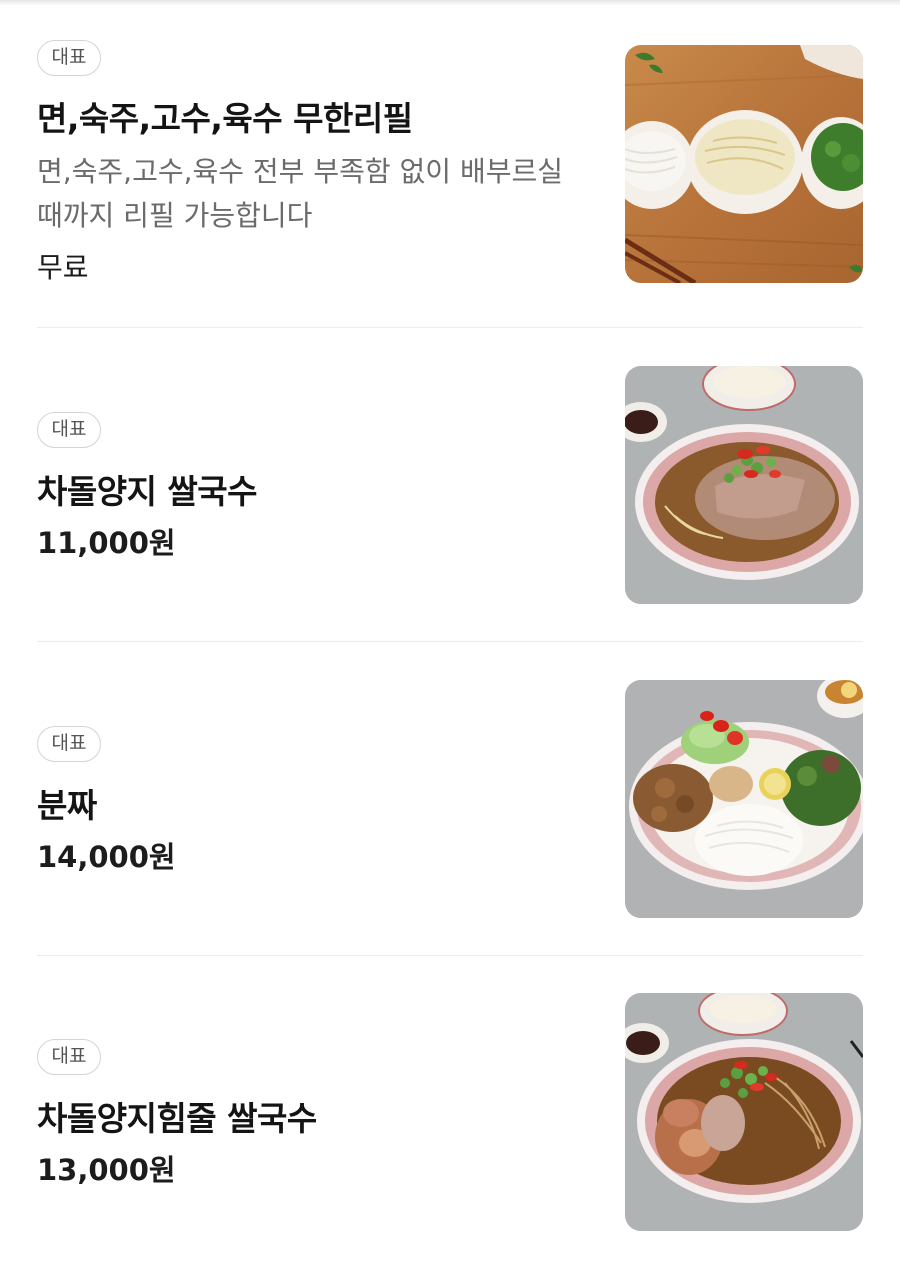 Image resolution: width=900 pixels, height=1267 pixels. Describe the element at coordinates (744, 1112) in the screenshot. I see `pho-tendon-bowl-photo` at that location.